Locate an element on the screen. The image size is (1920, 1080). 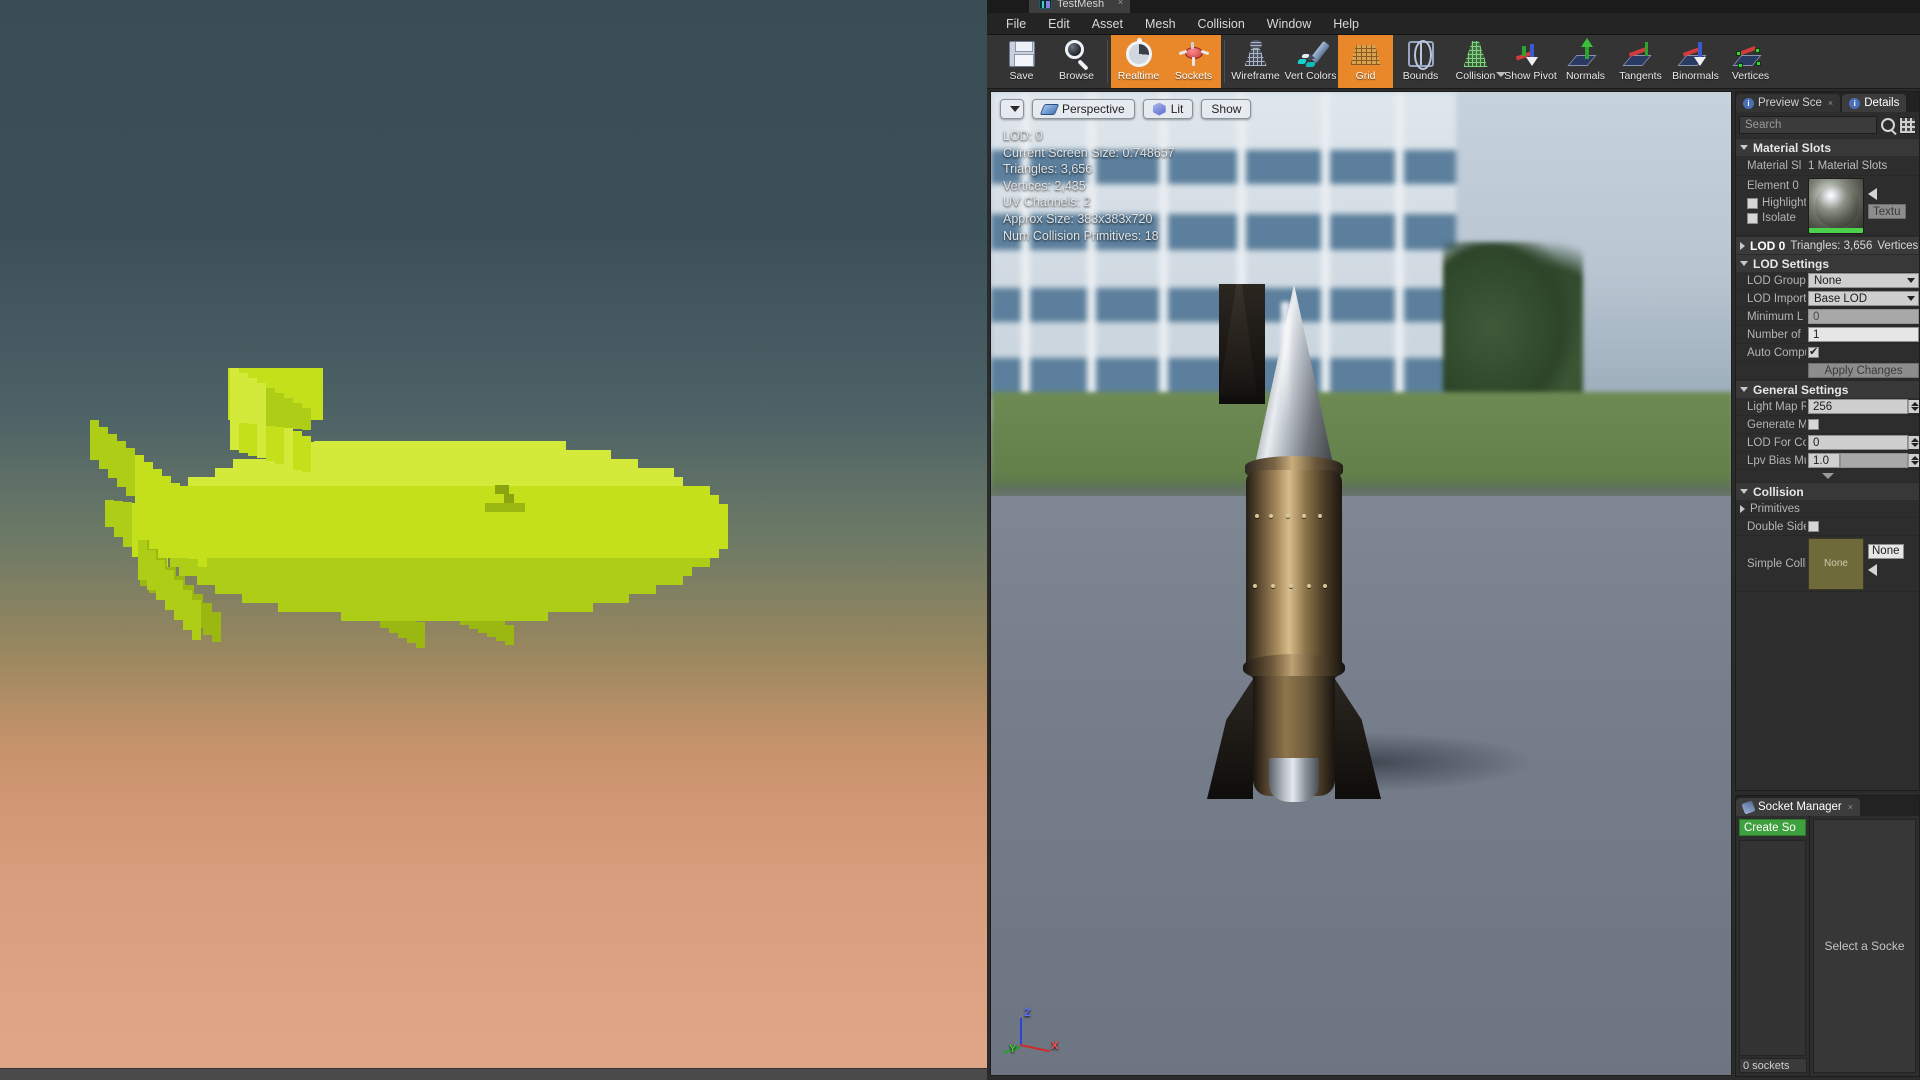
toolbar-button-realtime: Realtime is located at coordinates (1138, 61).